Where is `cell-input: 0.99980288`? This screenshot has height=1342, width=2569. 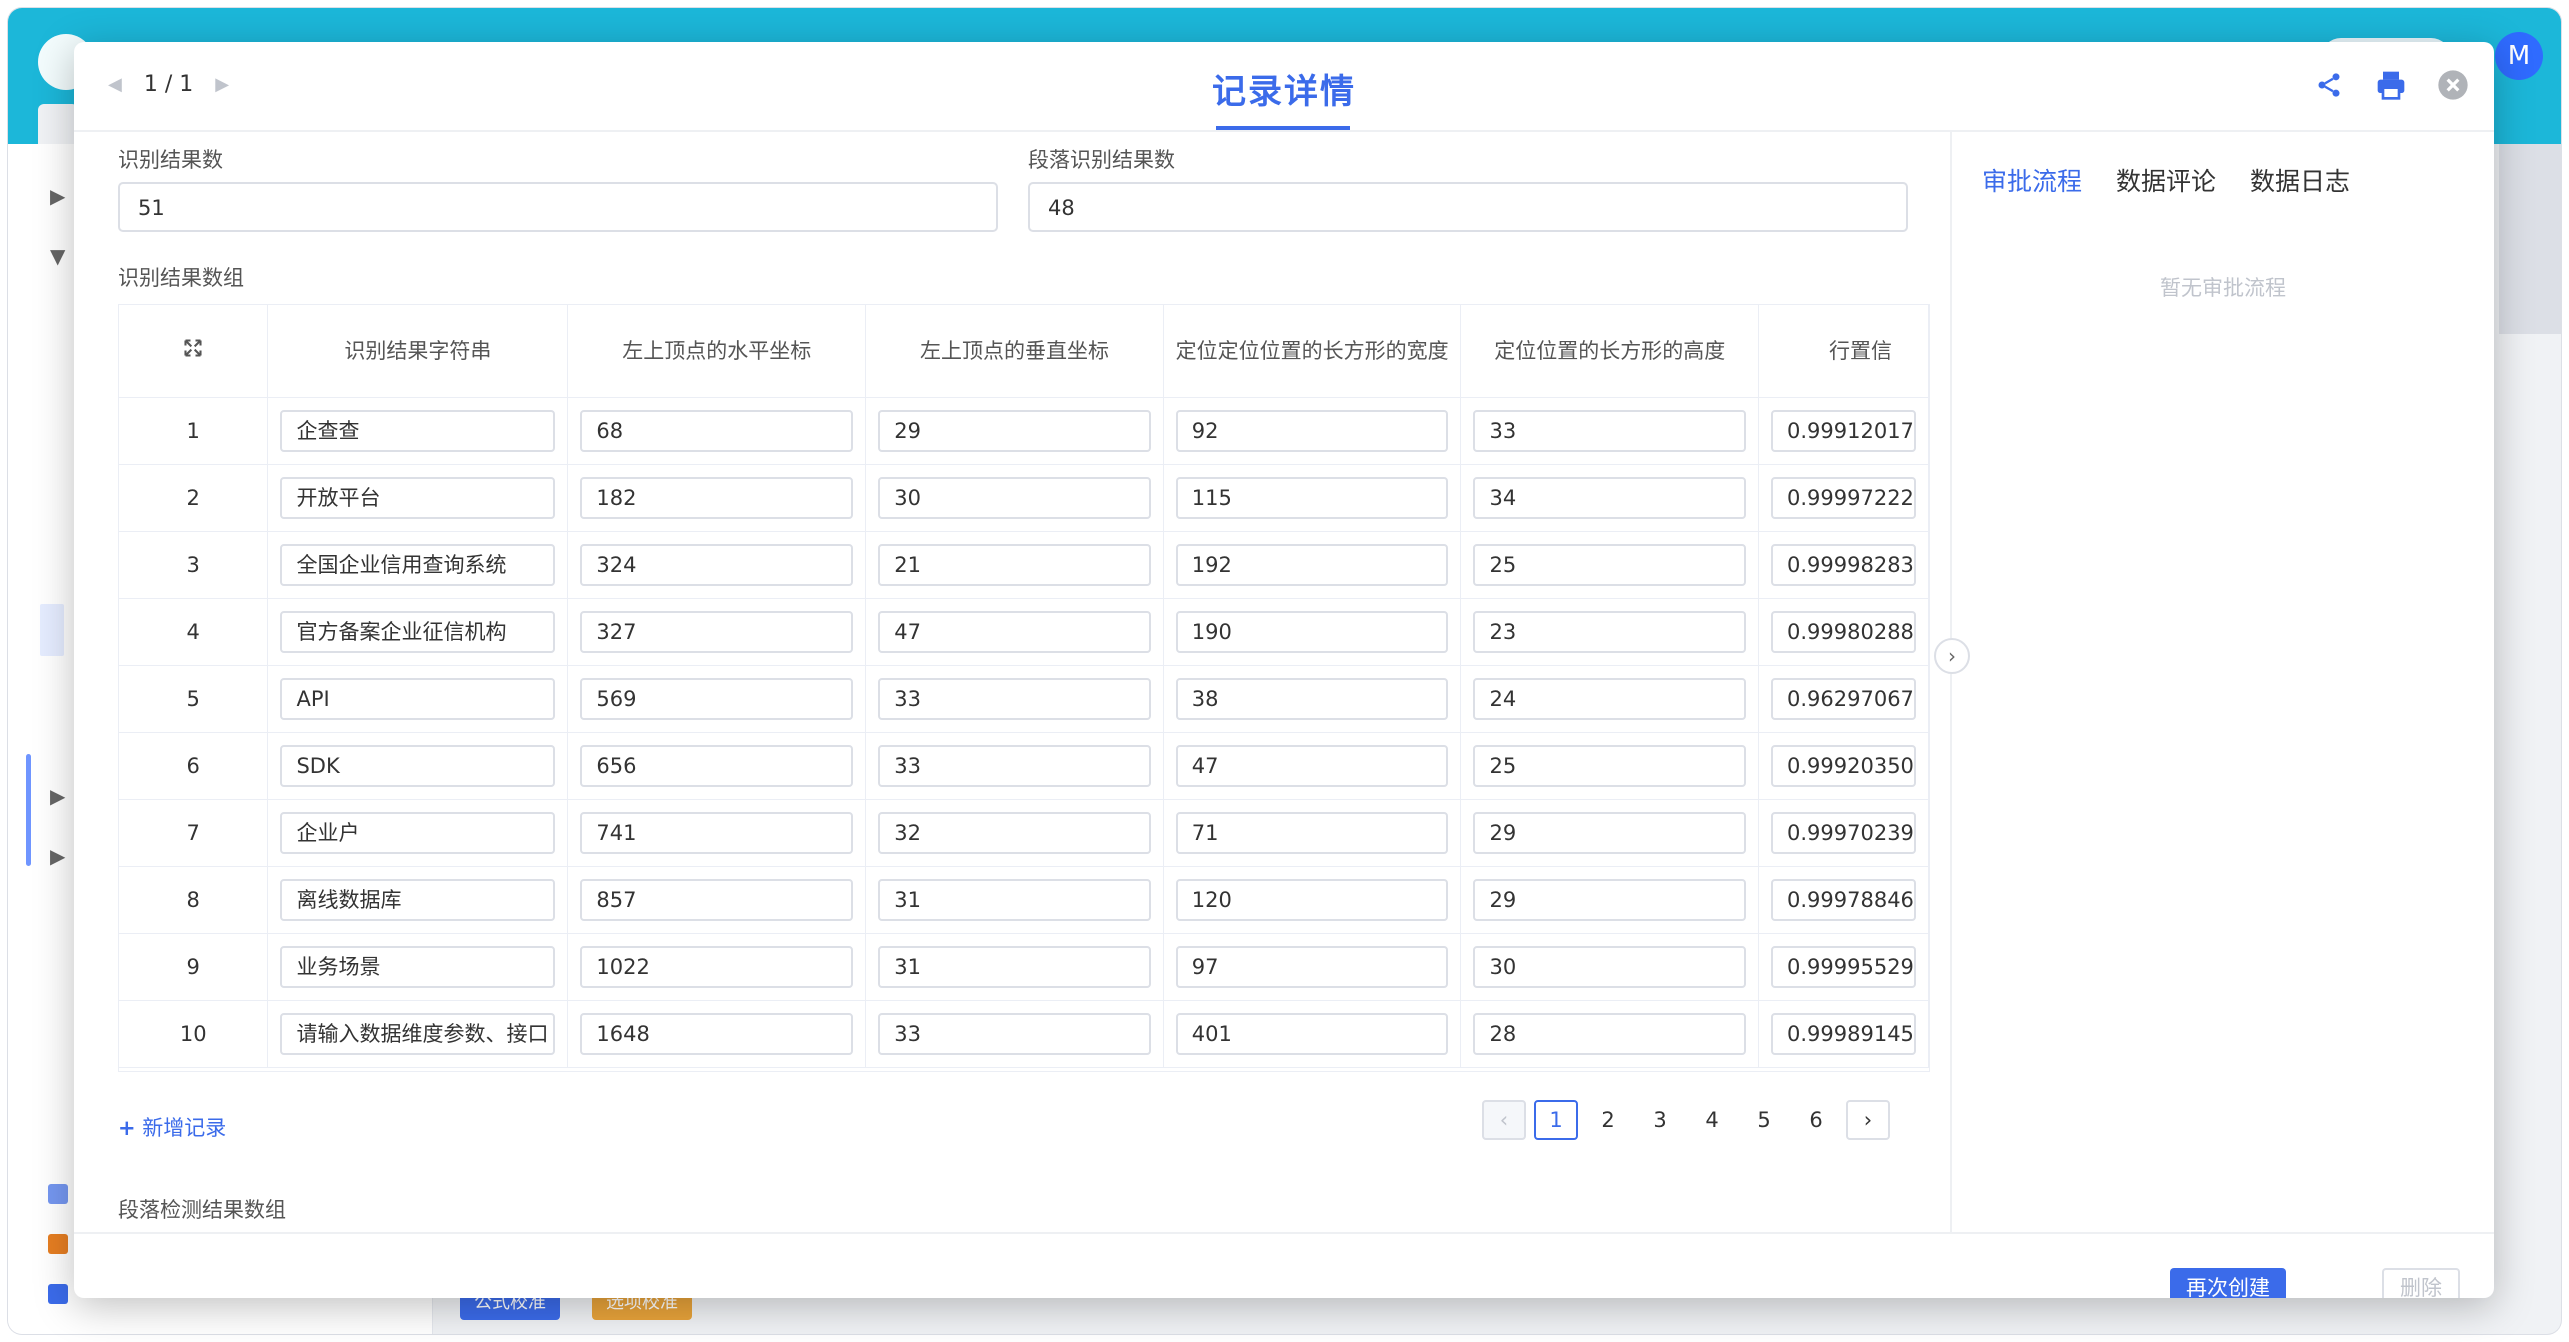 cell-input: 0.99980288 is located at coordinates (1843, 632).